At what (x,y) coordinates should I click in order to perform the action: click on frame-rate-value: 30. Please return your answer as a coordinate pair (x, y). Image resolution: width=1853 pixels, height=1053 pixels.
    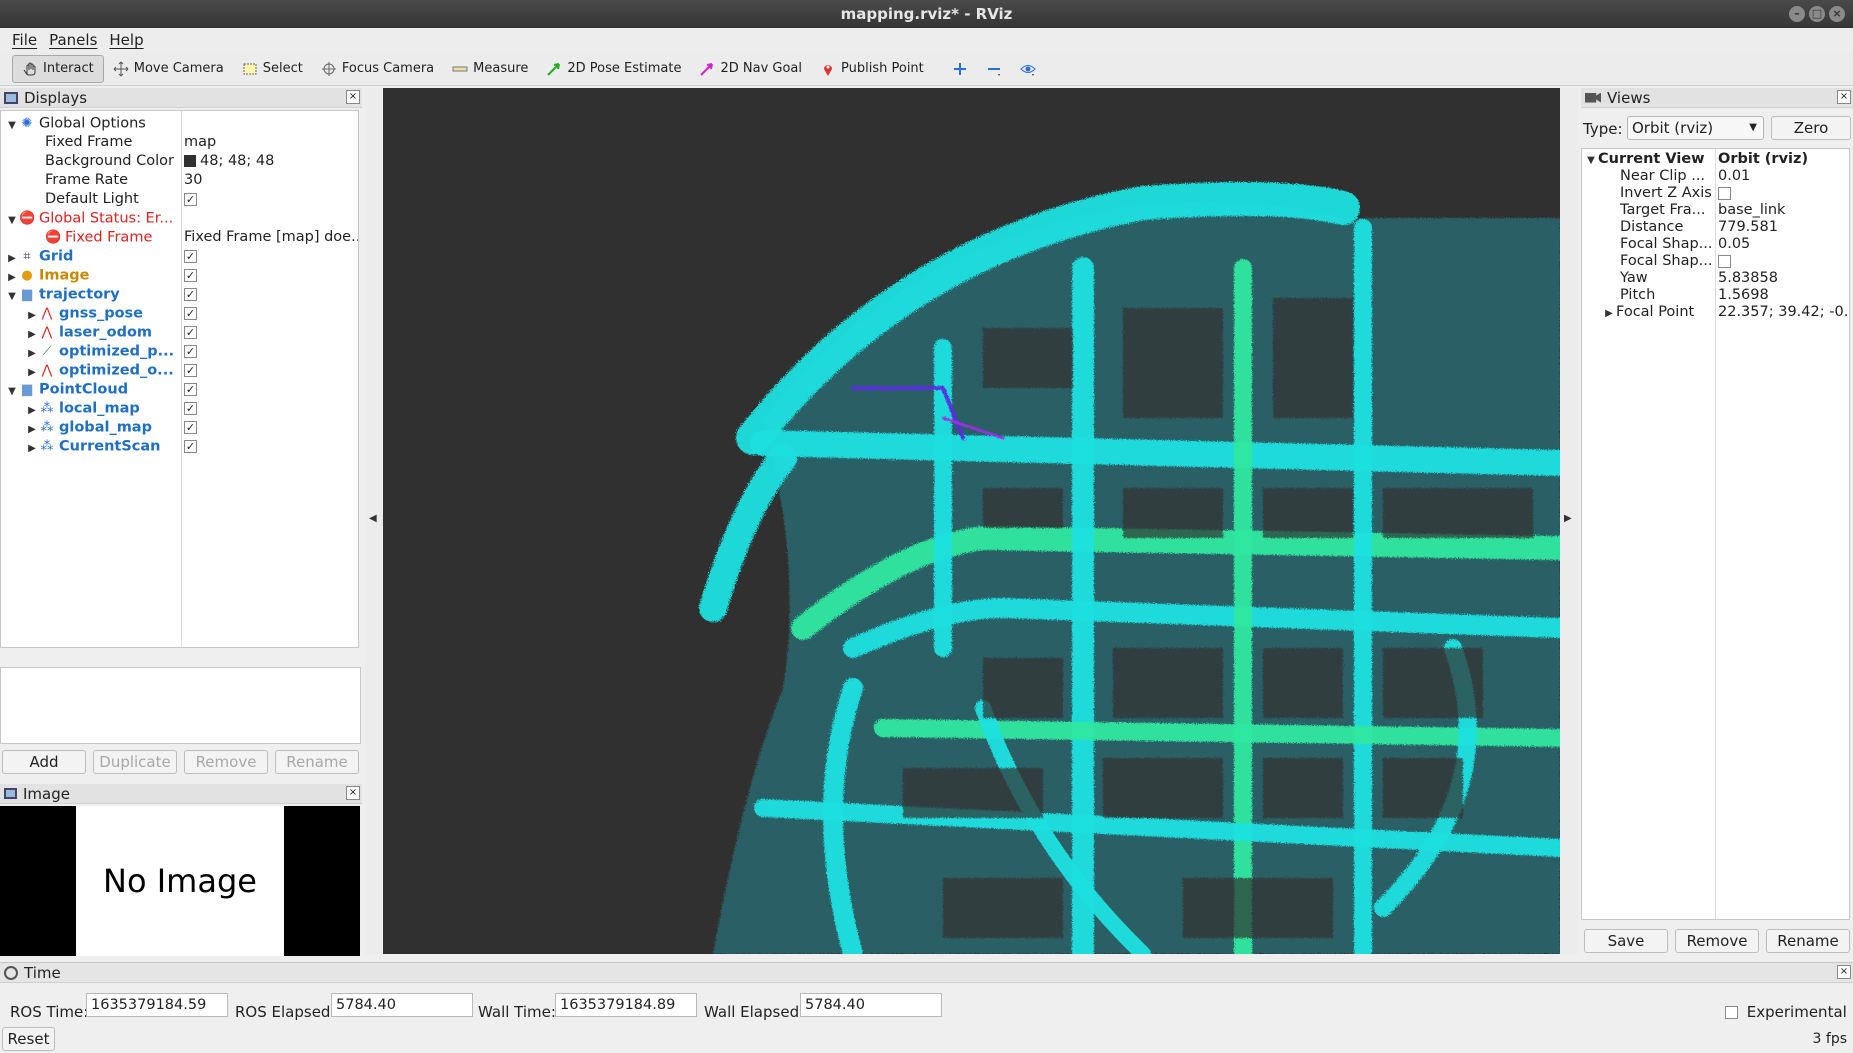
    Looking at the image, I should click on (271, 180).